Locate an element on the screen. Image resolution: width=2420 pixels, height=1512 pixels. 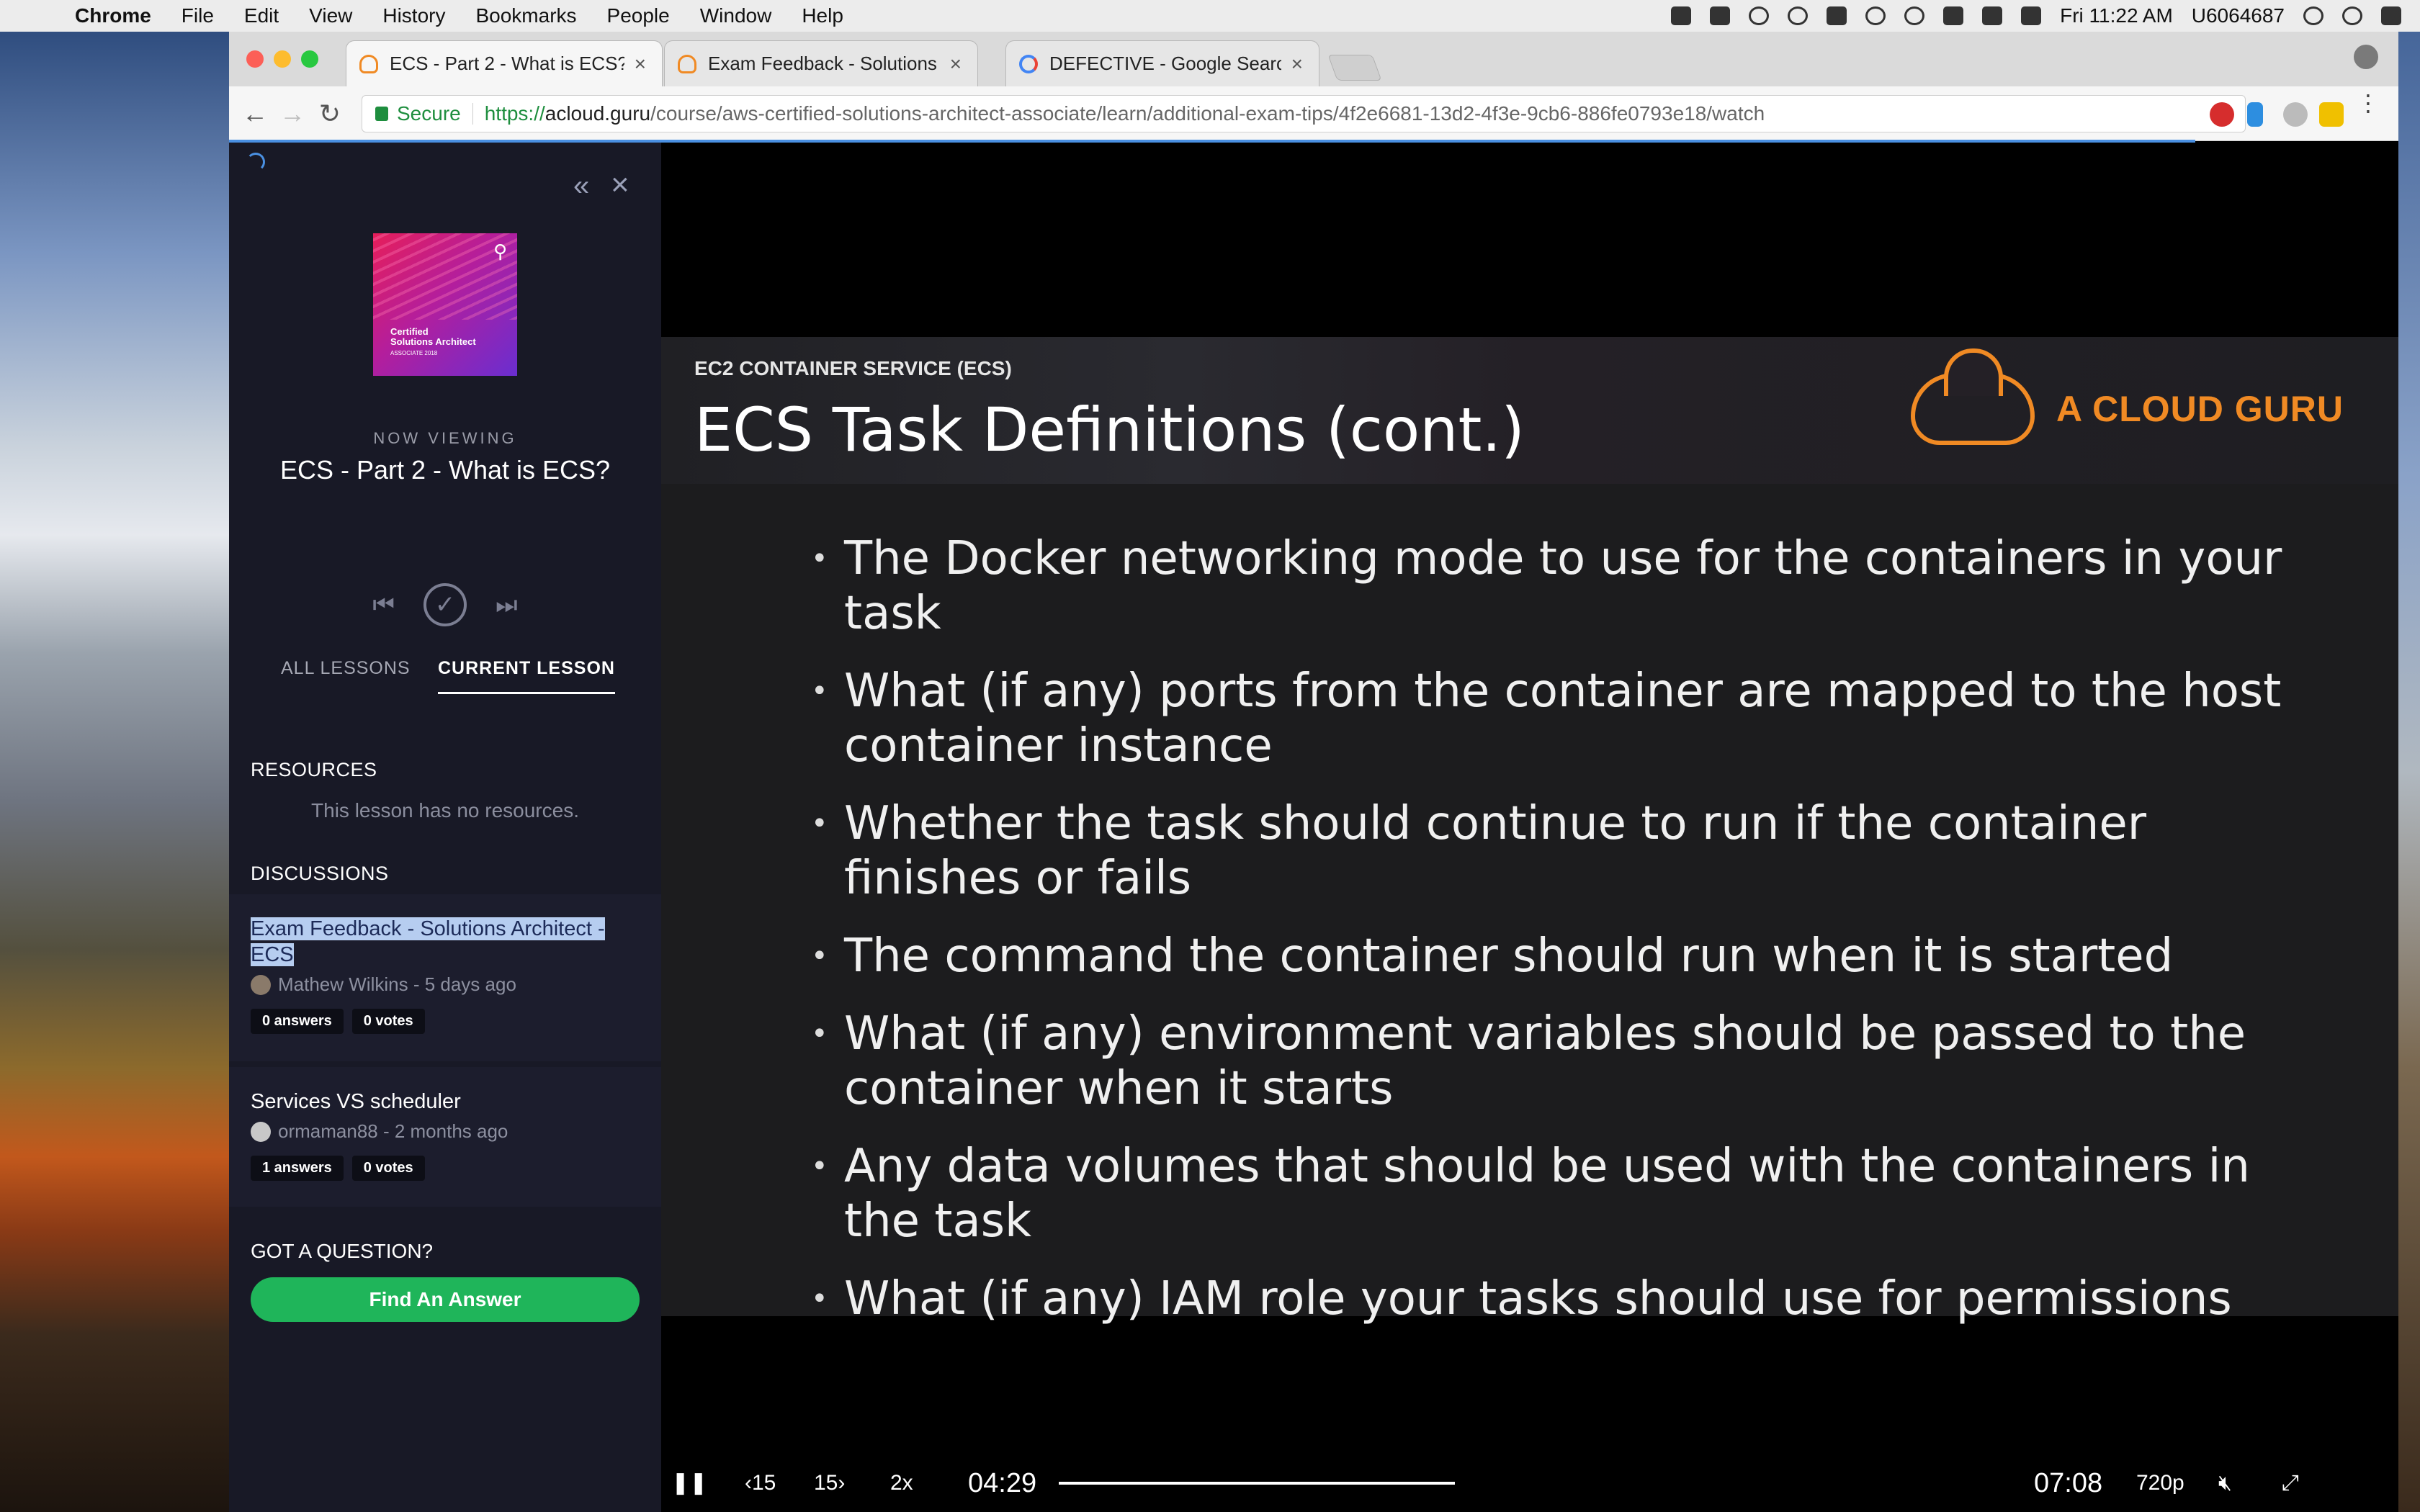
lock-icon is located at coordinates (381, 114).